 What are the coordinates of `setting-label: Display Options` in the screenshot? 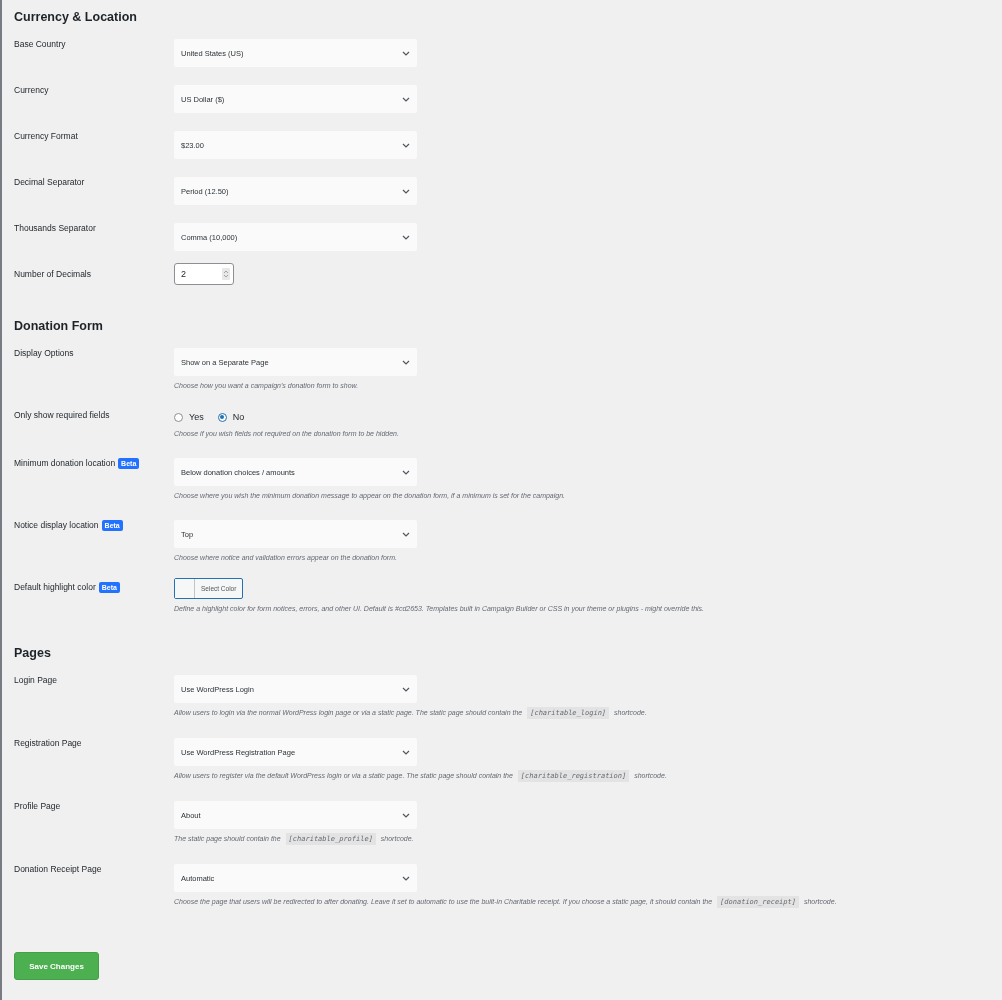 It's located at (44, 353).